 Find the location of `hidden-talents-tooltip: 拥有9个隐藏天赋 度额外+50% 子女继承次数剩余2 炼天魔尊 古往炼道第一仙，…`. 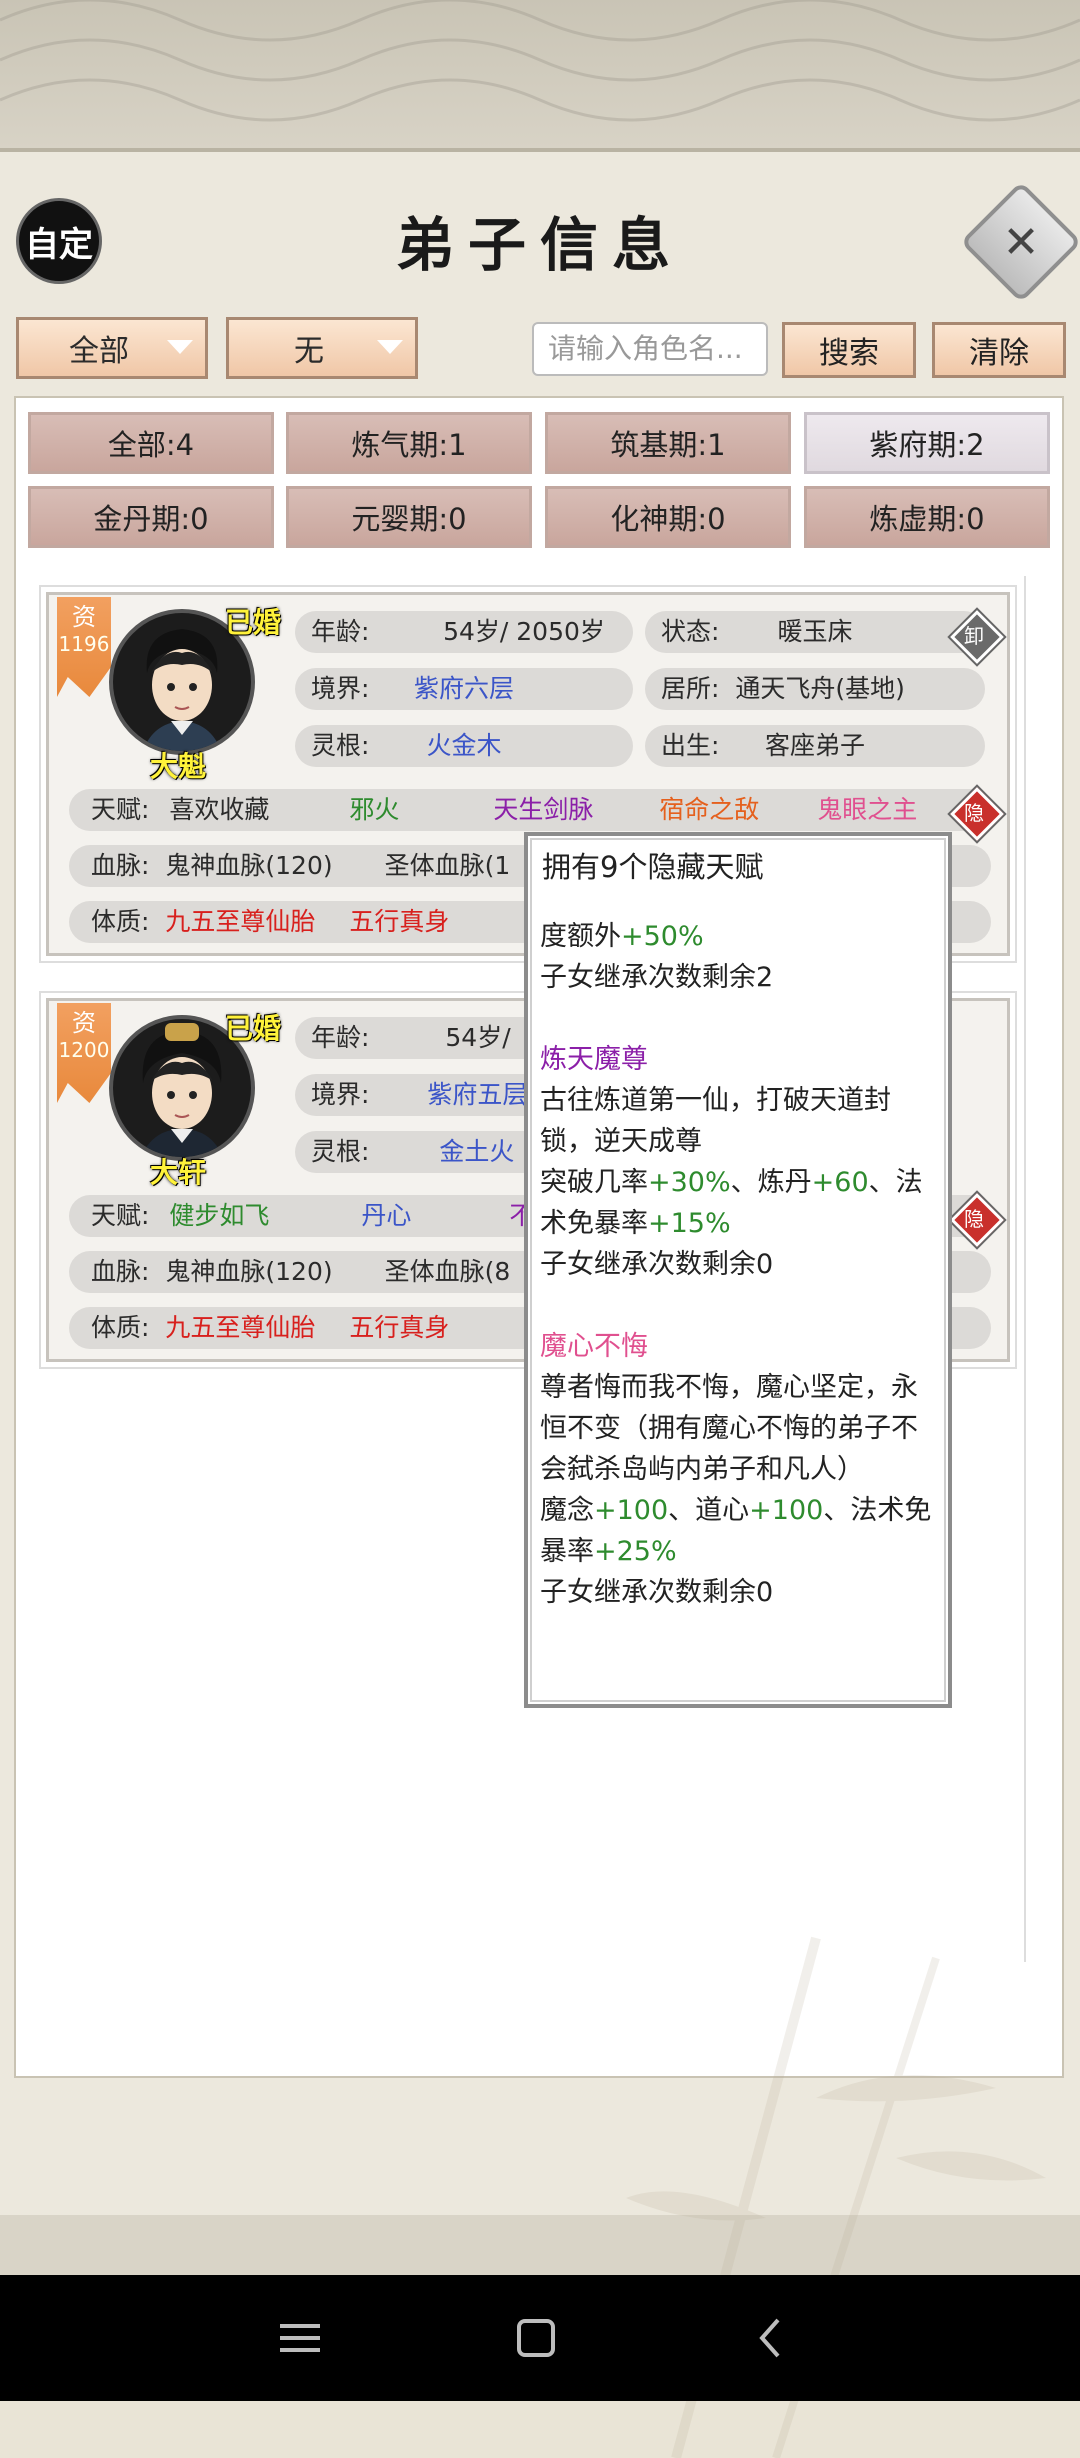

hidden-talents-tooltip: 拥有9个隐藏天赋 度额外+50% 子女继承次数剩余2 炼天魔尊 古往炼道第一仙，… is located at coordinates (738, 1270).